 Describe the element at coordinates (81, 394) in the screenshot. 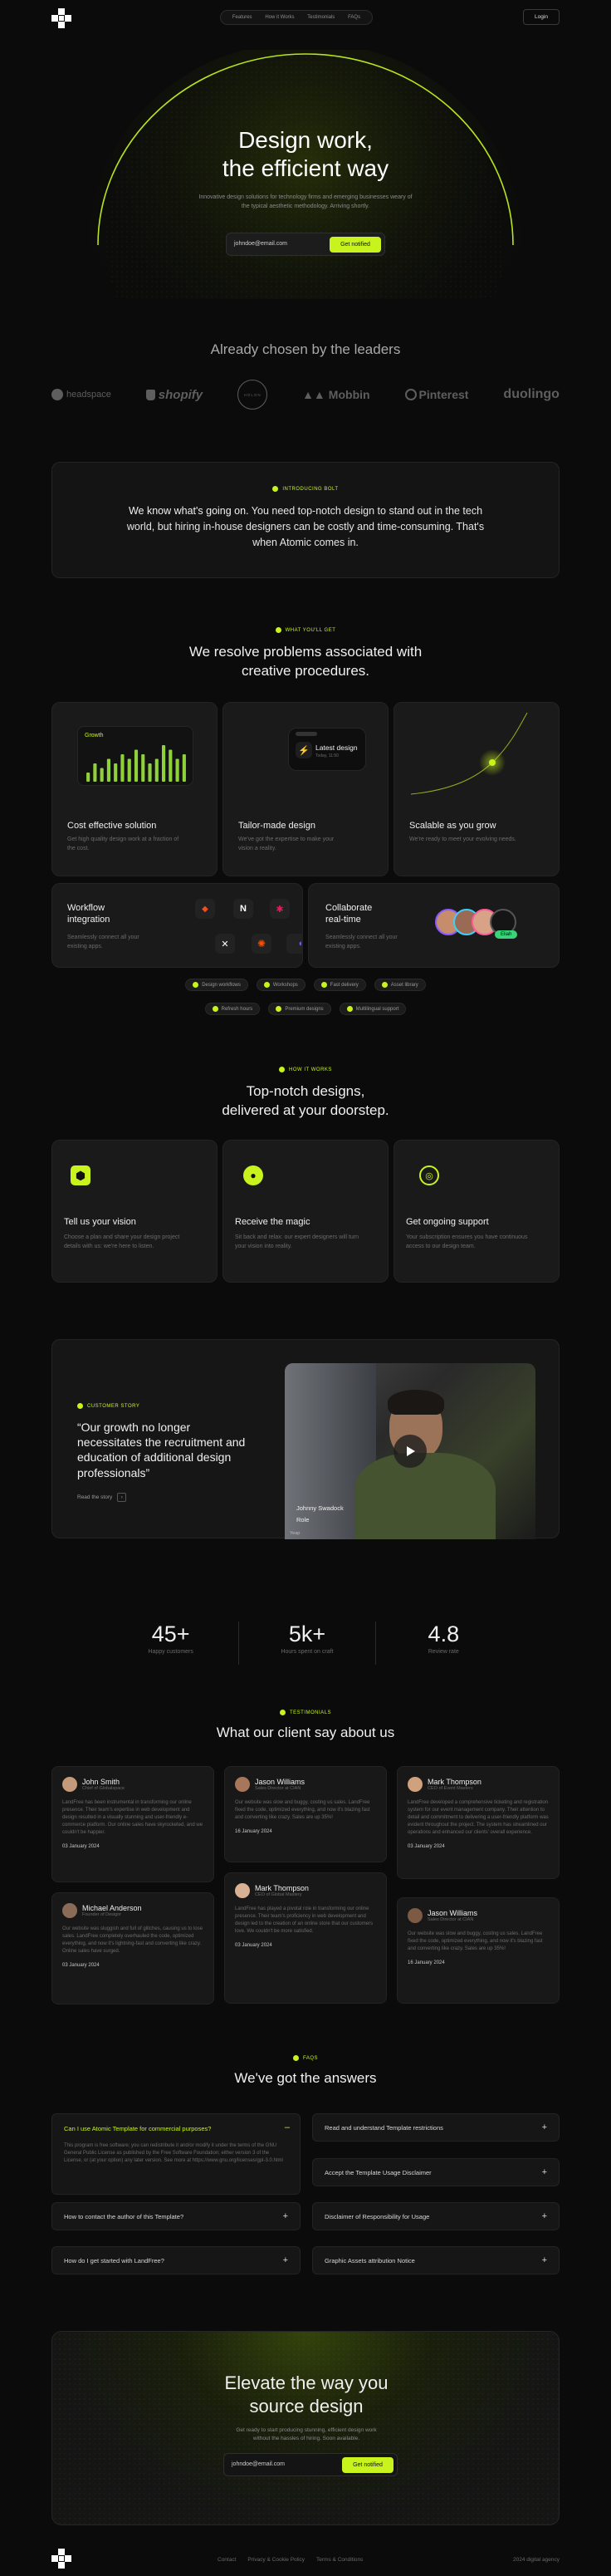

I see `logo-headspace: headspace` at that location.